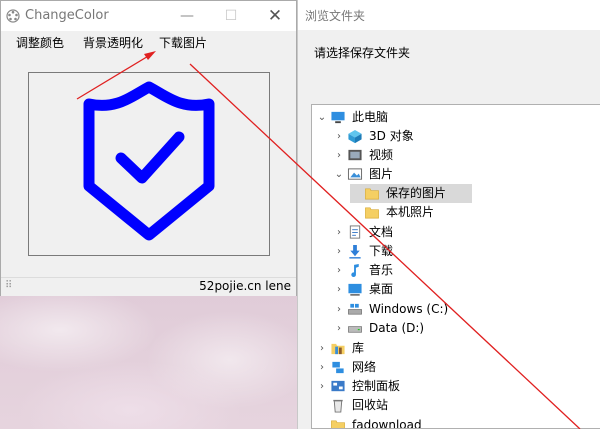  What do you see at coordinates (148, 16) in the screenshot?
I see `title-bar: ChangeColor — ☐ ✕` at bounding box center [148, 16].